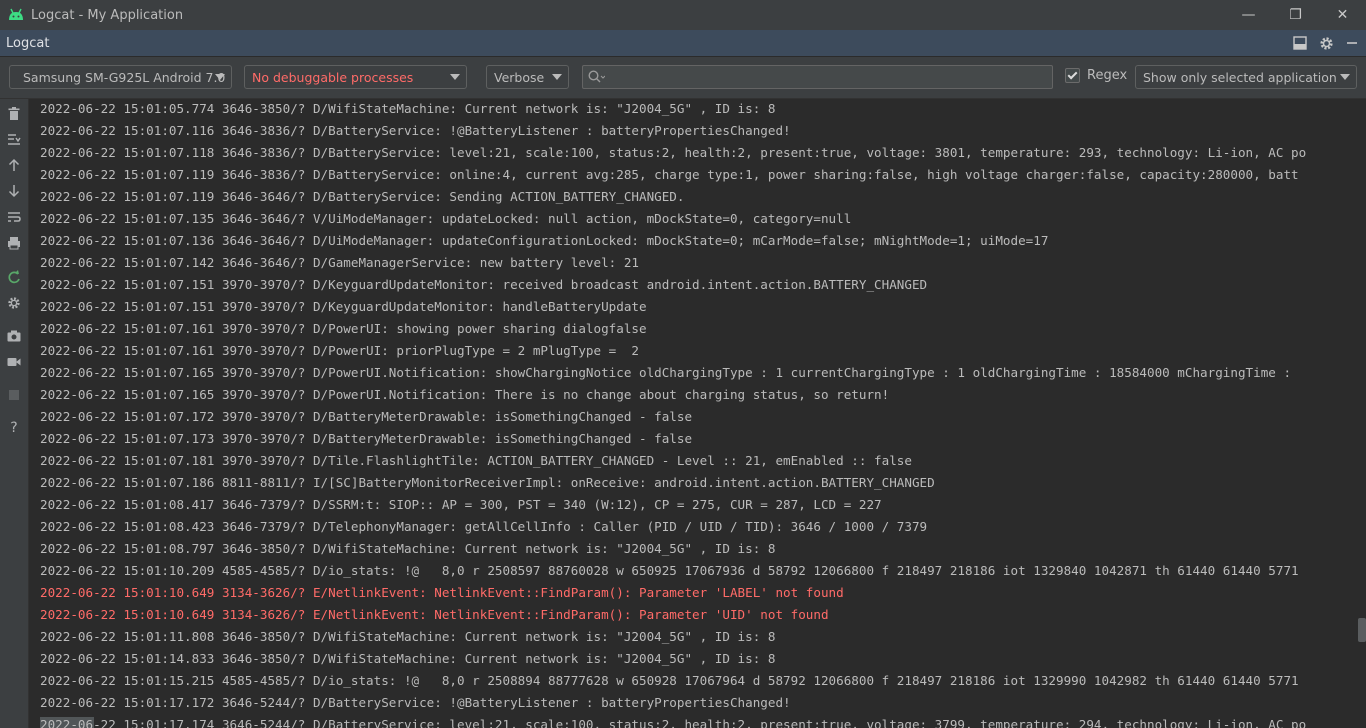  Describe the element at coordinates (14, 165) in the screenshot. I see `arrow-up-icon` at that location.